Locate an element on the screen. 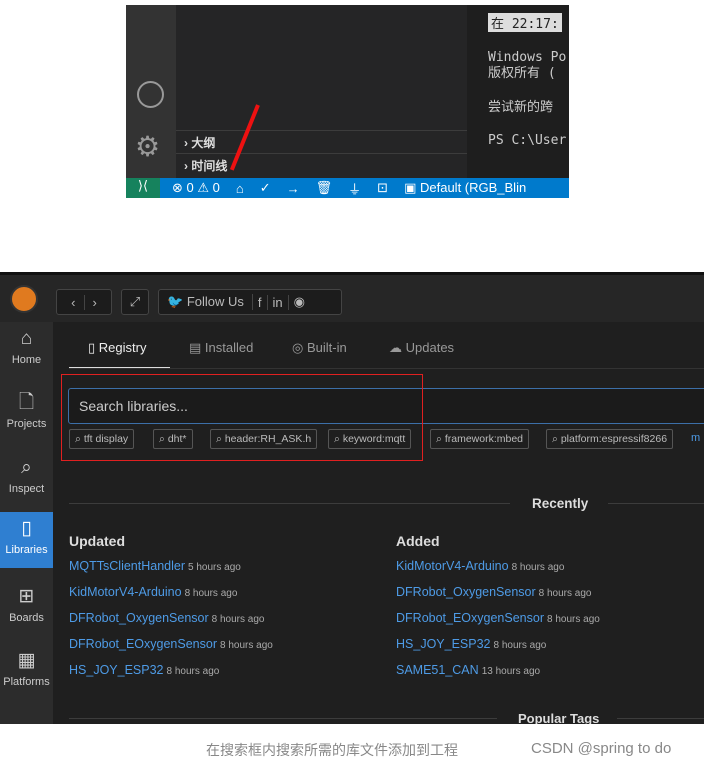 This screenshot has height=769, width=704. plug-icon: ⏚ is located at coordinates (354, 188).